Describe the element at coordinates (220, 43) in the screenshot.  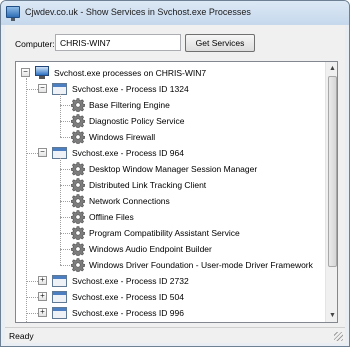
I see `get-services-button: Get Services` at that location.